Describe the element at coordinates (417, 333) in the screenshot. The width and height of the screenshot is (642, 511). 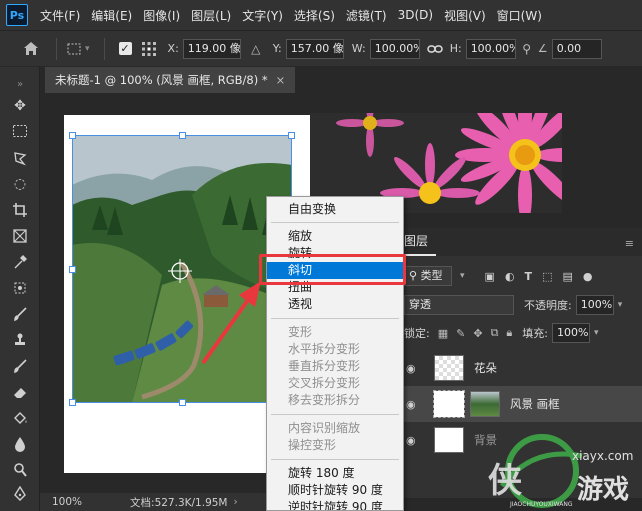
I see `lock-label: 锁定:` at that location.